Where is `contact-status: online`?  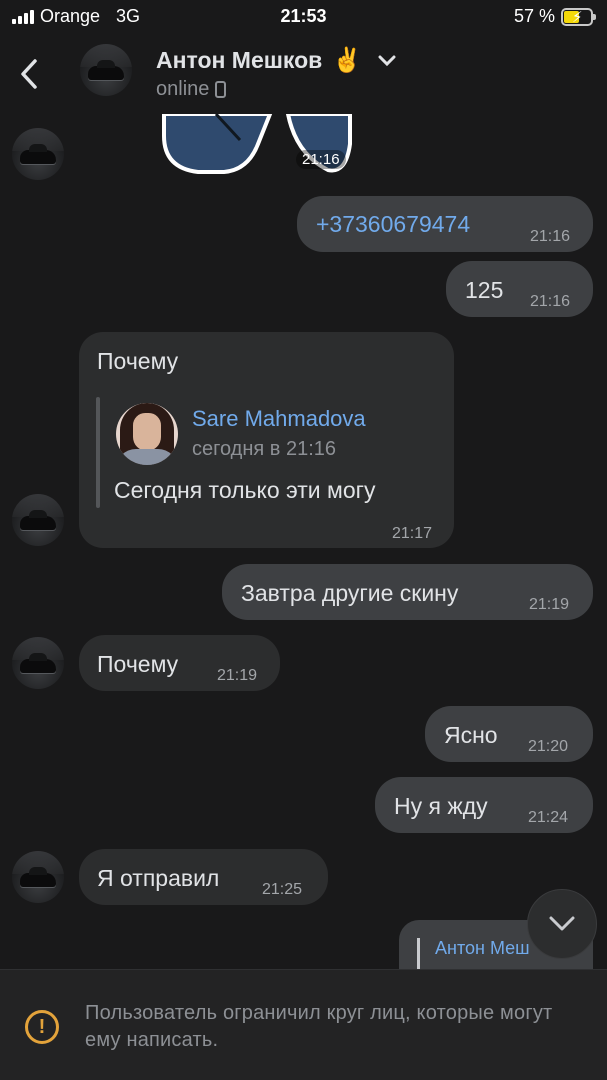
contact-status: online is located at coordinates (191, 89).